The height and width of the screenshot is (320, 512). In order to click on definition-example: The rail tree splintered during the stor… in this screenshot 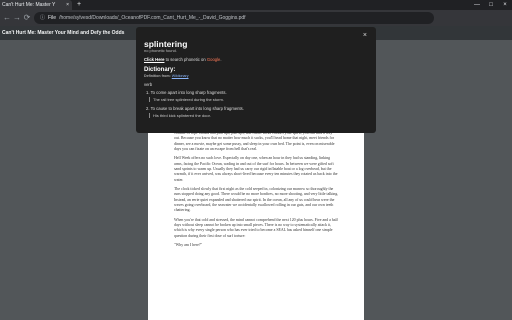, I will do `click(186, 99)`.